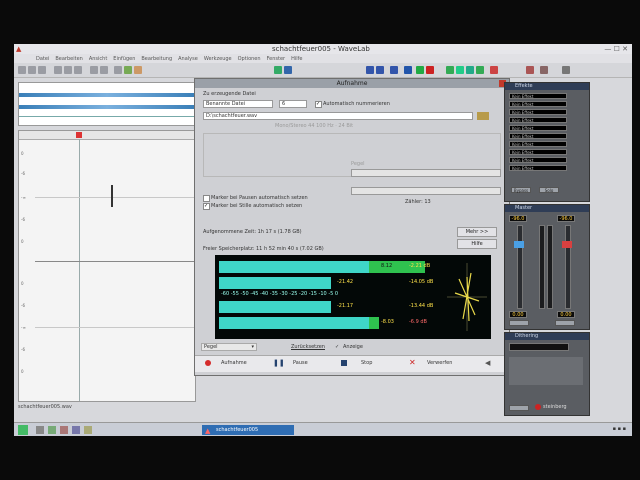 This screenshot has height=480, width=640. I want to click on marker-icon, so click(138, 70).